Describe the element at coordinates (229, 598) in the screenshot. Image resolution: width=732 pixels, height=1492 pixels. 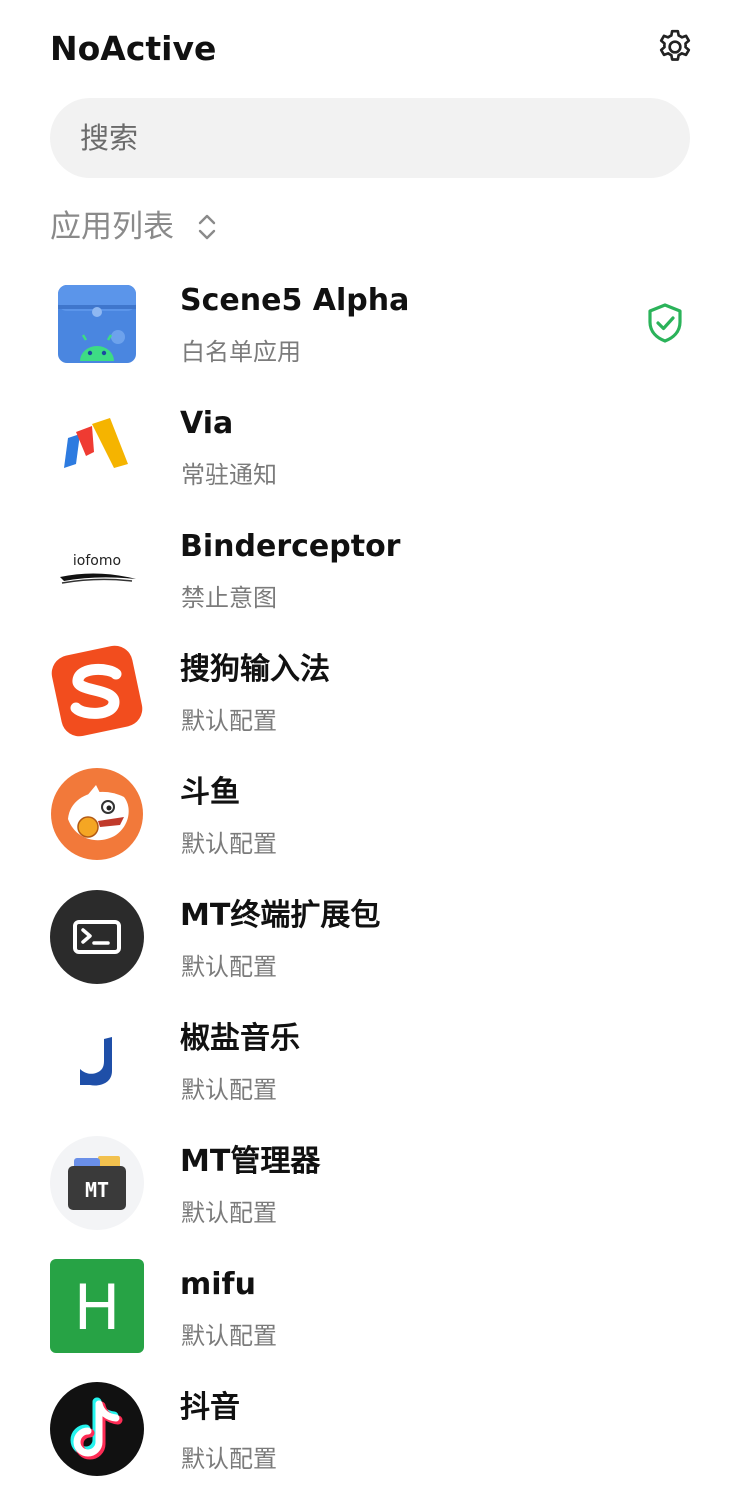
I see `app-status: 禁止意图` at that location.